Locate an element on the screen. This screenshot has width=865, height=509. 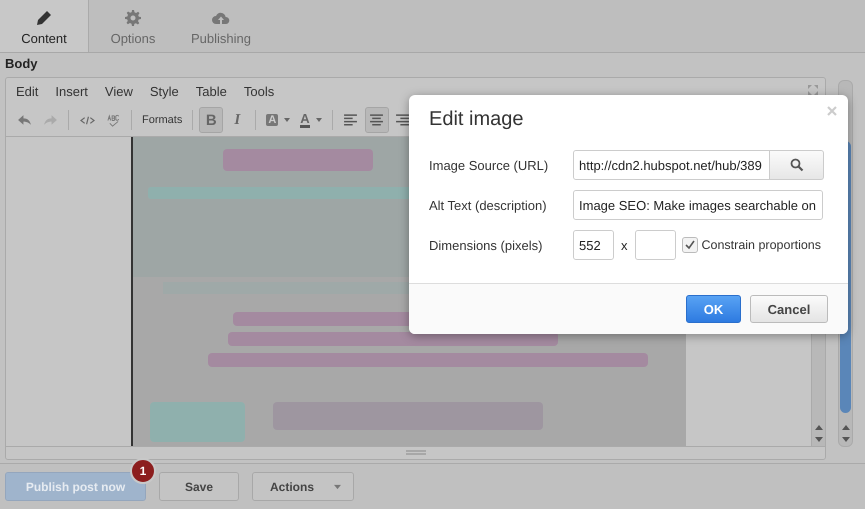
menu-item: Tools is located at coordinates (263, 91).